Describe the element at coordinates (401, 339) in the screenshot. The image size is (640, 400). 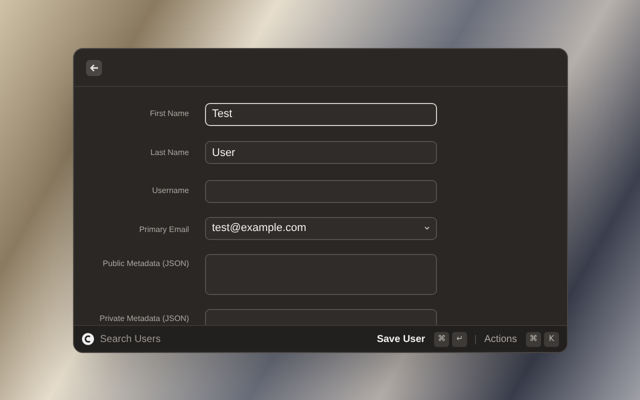
I see `save-user-button: Save User` at that location.